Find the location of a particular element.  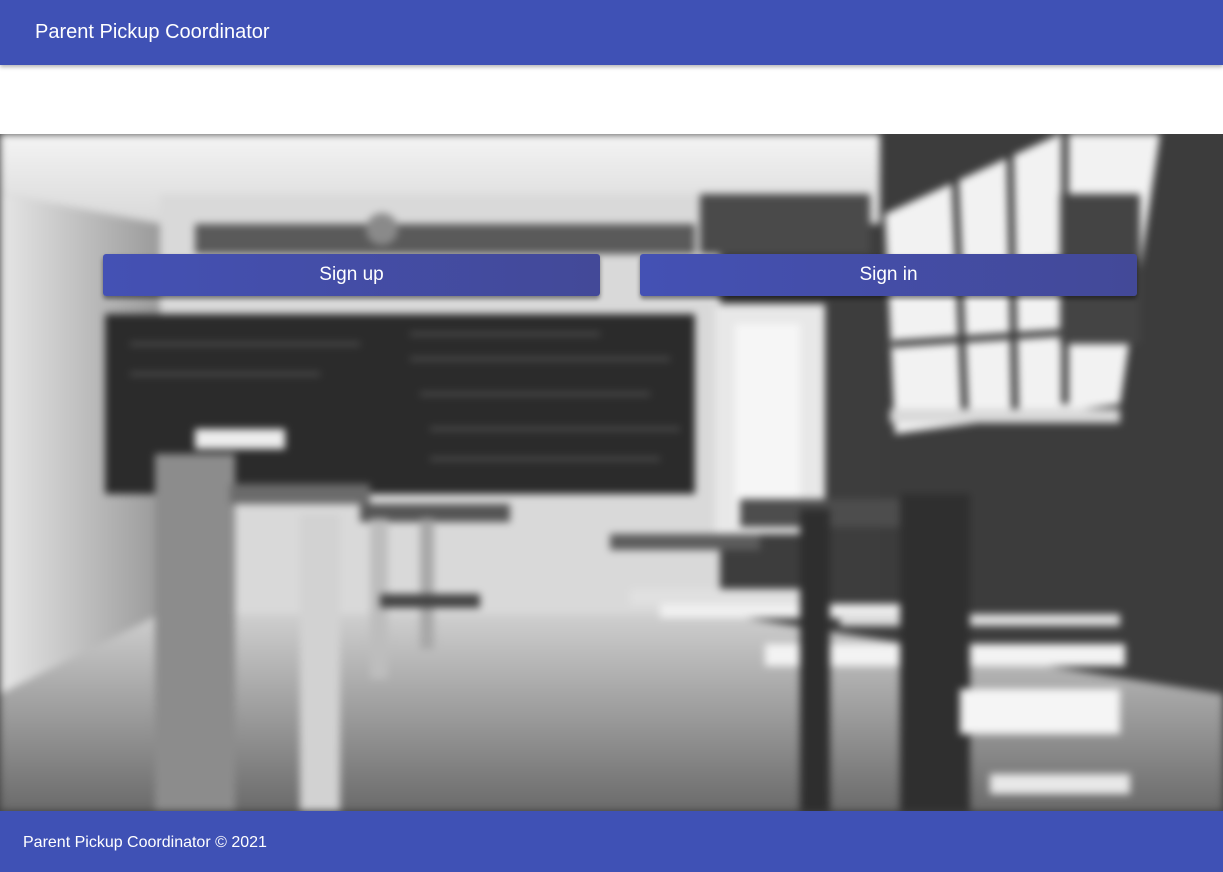

footer: Parent Pickup Coordinator © 2021 is located at coordinates (611, 841).